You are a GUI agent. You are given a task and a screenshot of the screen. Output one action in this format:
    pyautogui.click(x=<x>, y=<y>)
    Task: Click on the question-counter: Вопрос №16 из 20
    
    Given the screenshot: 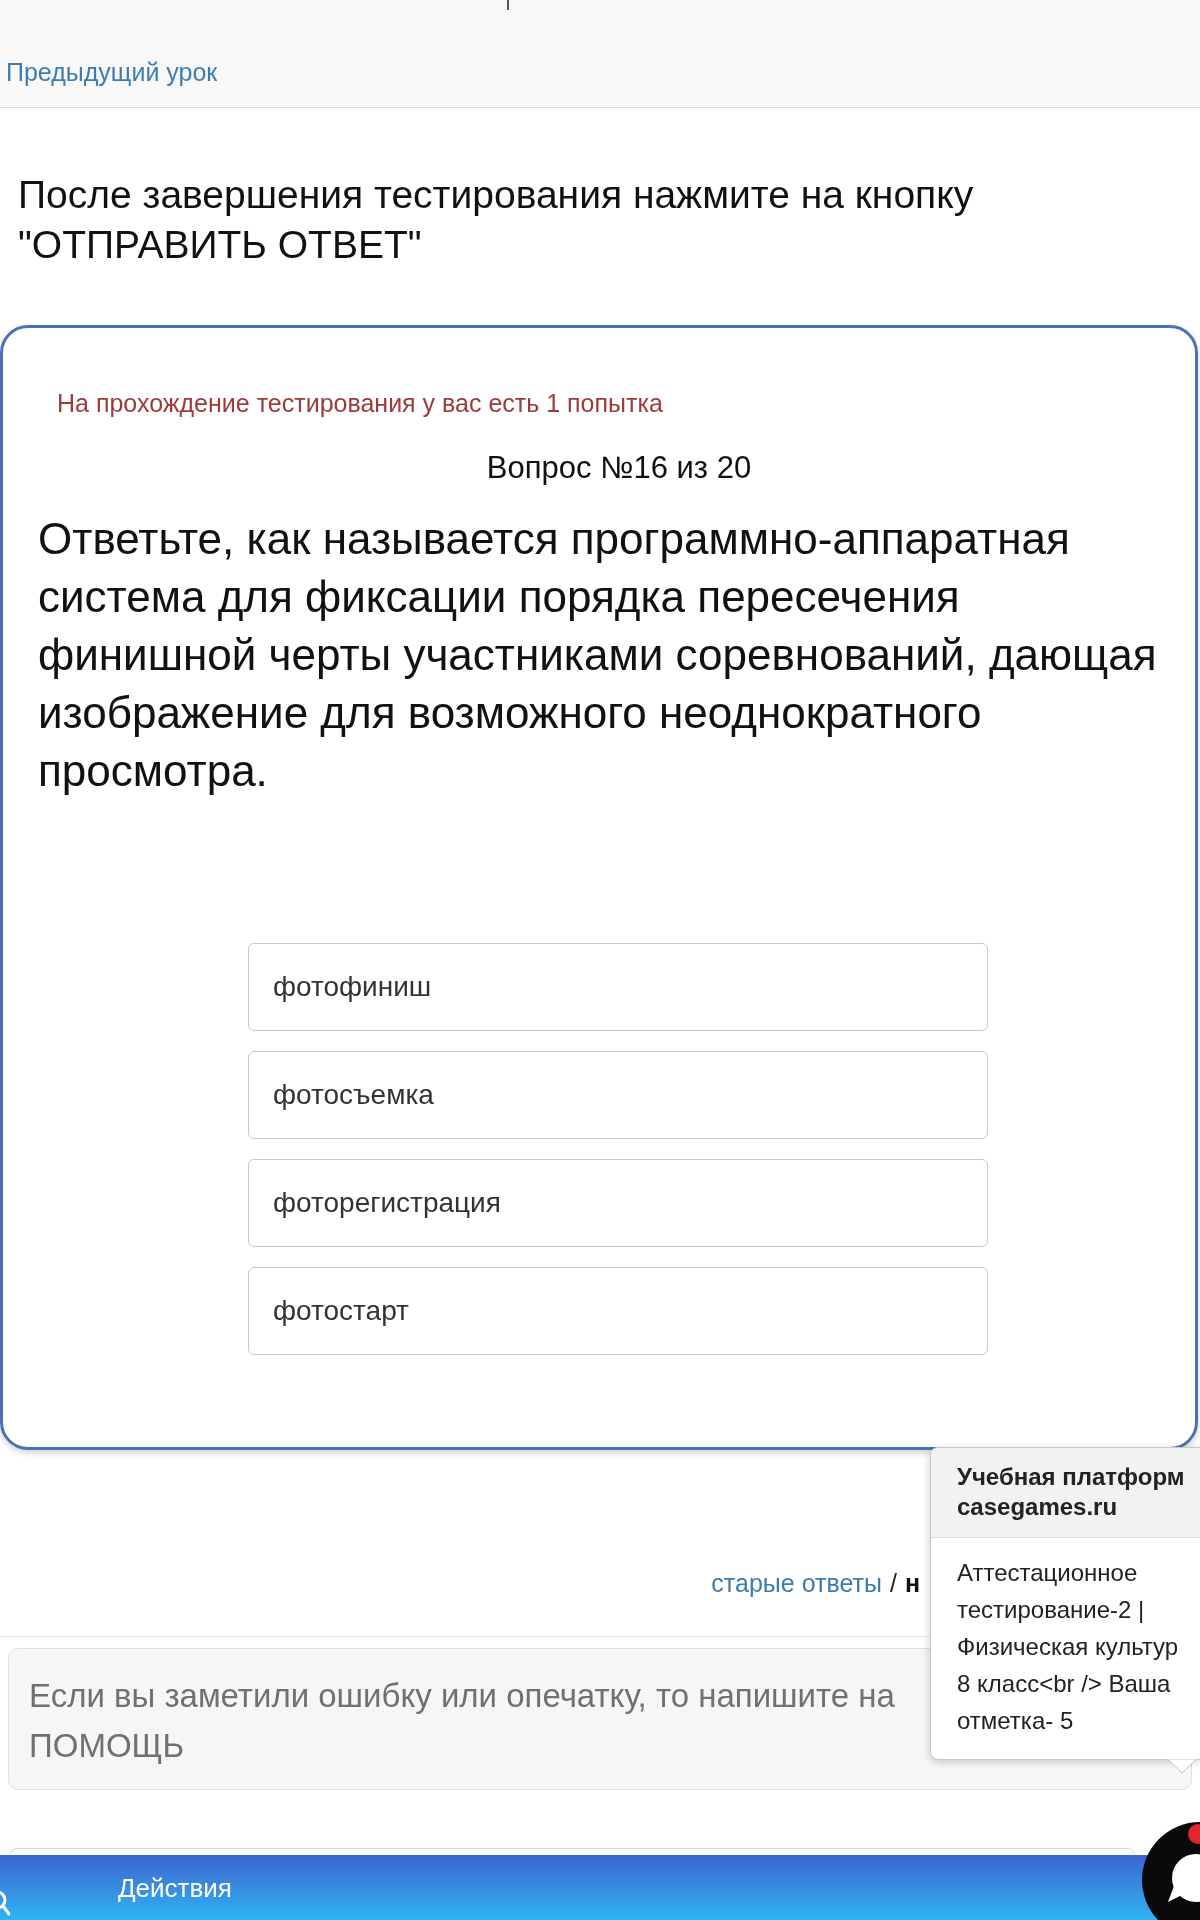 What is the action you would take?
    pyautogui.click(x=619, y=468)
    